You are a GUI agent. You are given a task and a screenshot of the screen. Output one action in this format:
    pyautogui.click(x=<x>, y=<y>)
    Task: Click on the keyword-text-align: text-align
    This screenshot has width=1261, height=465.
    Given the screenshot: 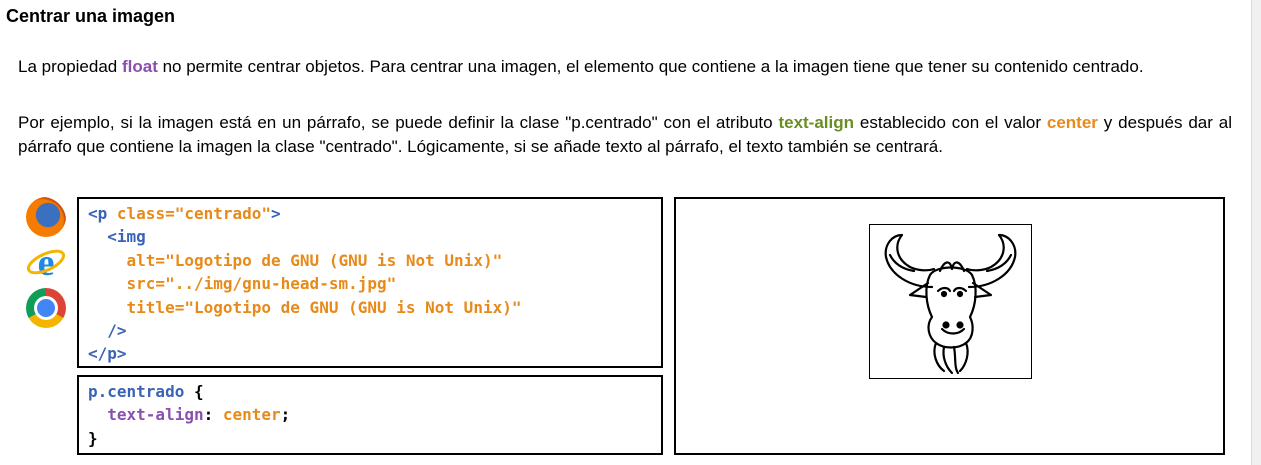 What is the action you would take?
    pyautogui.click(x=816, y=122)
    